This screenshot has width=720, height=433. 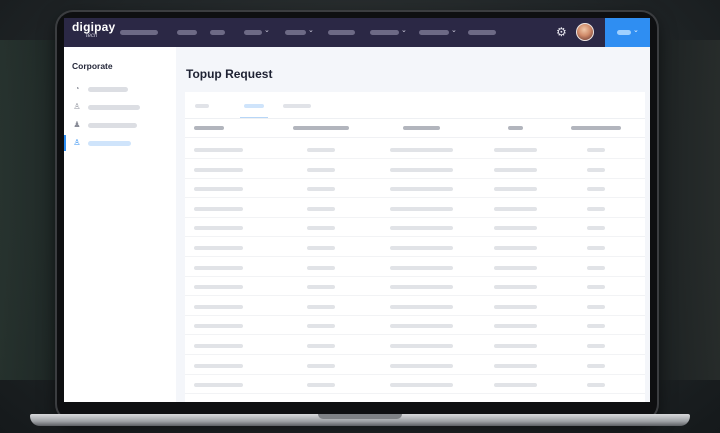 I want to click on group-icon: ♟, so click(x=77, y=124).